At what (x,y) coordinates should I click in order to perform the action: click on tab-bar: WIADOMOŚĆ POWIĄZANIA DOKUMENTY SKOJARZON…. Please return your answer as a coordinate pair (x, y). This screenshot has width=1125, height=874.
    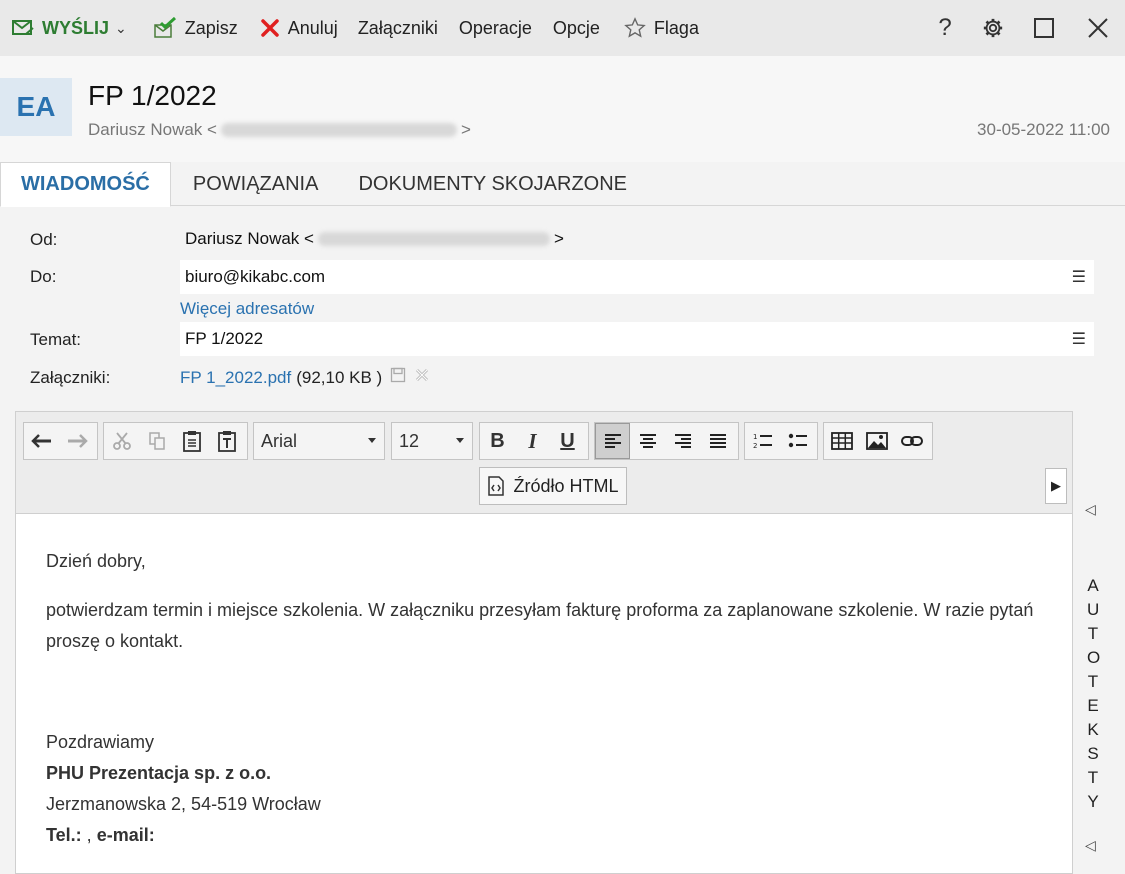
    Looking at the image, I should click on (562, 184).